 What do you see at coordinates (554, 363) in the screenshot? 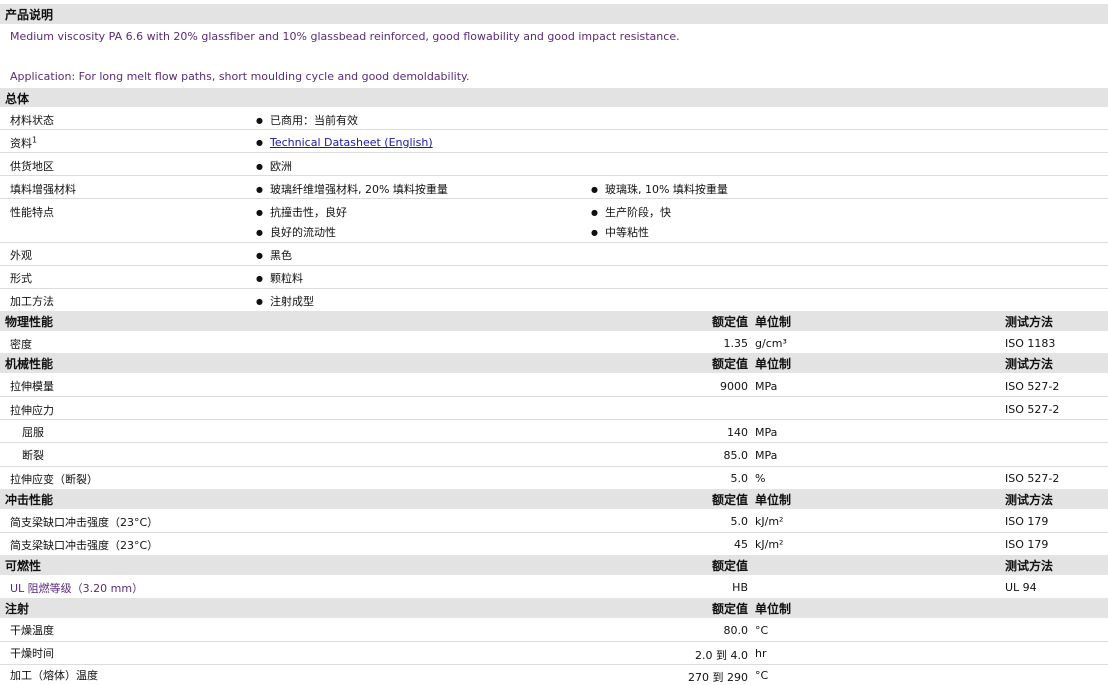
I see `section-header-mechanical: 机械性能 额定值 单位制 测试方法` at bounding box center [554, 363].